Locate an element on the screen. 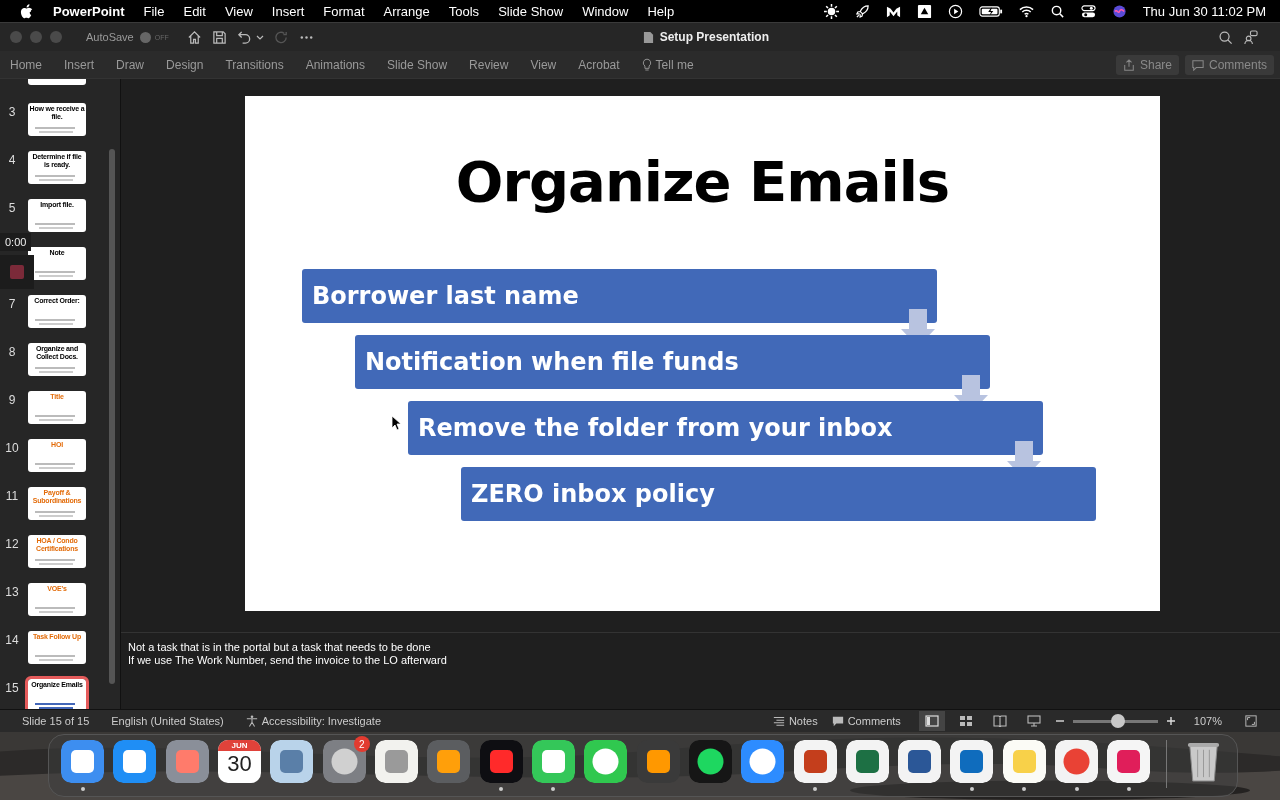 Image resolution: width=1280 pixels, height=800 pixels. home-icon is located at coordinates (194, 37).